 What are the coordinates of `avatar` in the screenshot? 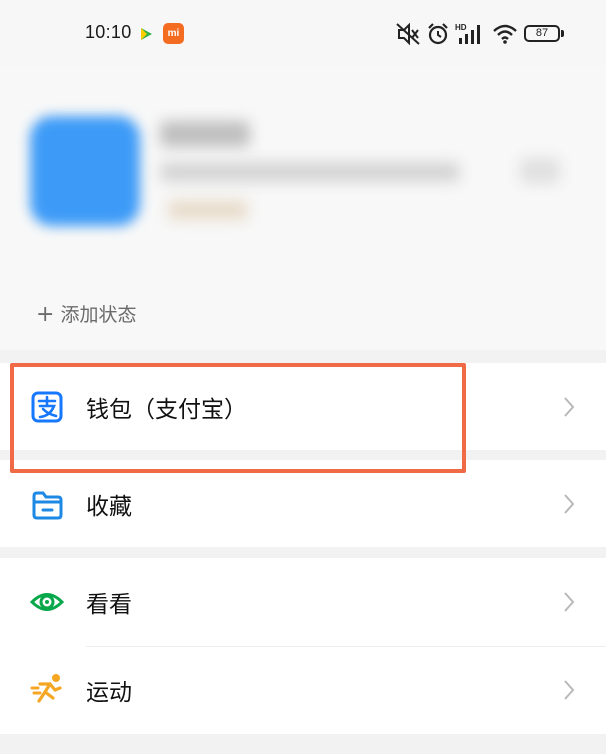 It's located at (85, 171).